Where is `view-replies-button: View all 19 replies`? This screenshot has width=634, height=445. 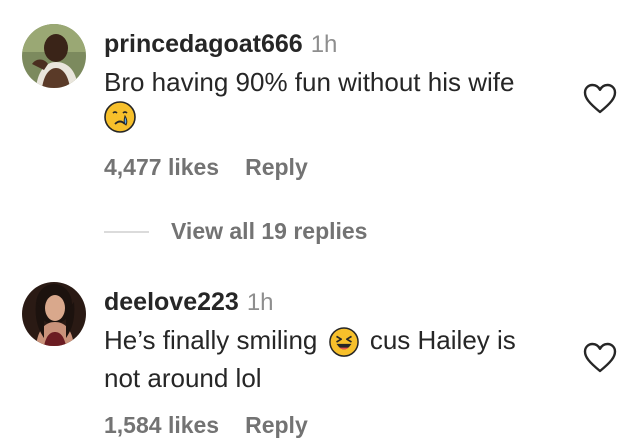
view-replies-button: View all 19 replies is located at coordinates (235, 235).